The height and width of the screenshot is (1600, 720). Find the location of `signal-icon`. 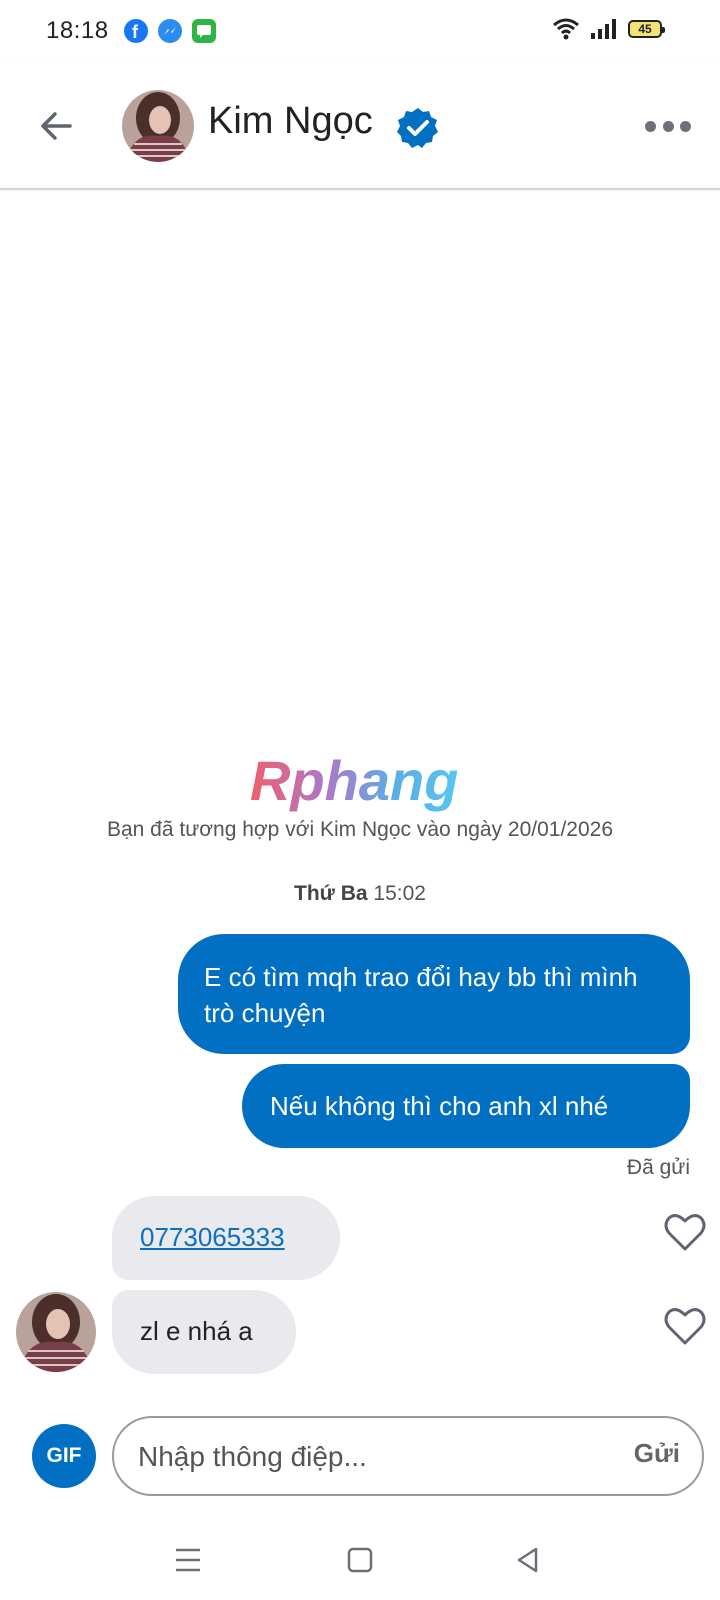

signal-icon is located at coordinates (603, 29).